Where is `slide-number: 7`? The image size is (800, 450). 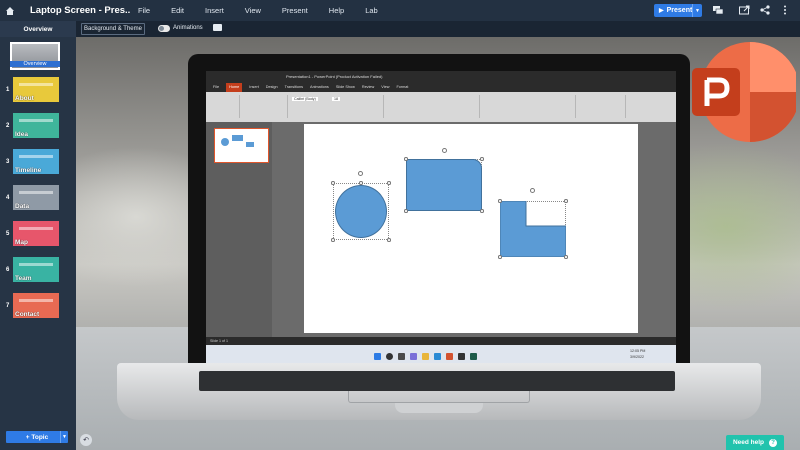
slide-number: 7 is located at coordinates (8, 306).